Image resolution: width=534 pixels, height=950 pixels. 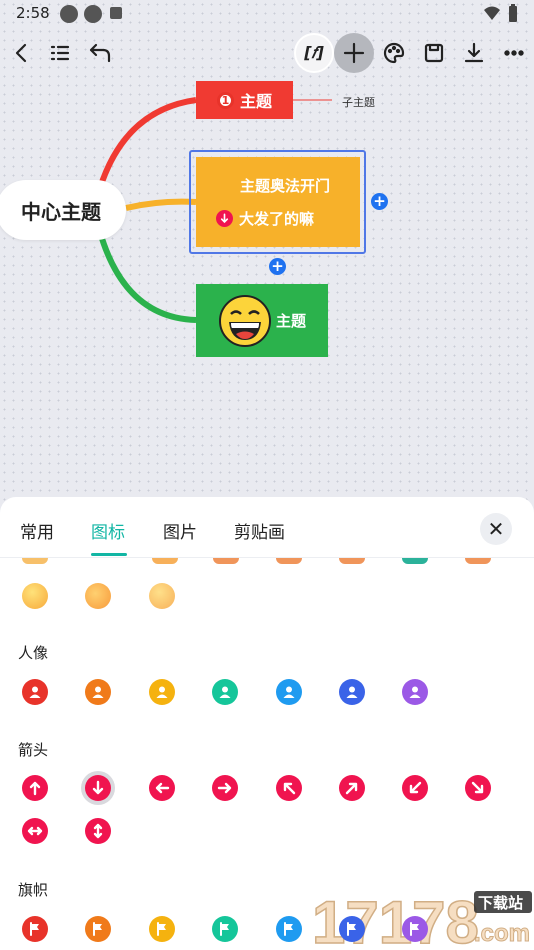 I want to click on section-title-people: 人像, so click(x=33, y=653).